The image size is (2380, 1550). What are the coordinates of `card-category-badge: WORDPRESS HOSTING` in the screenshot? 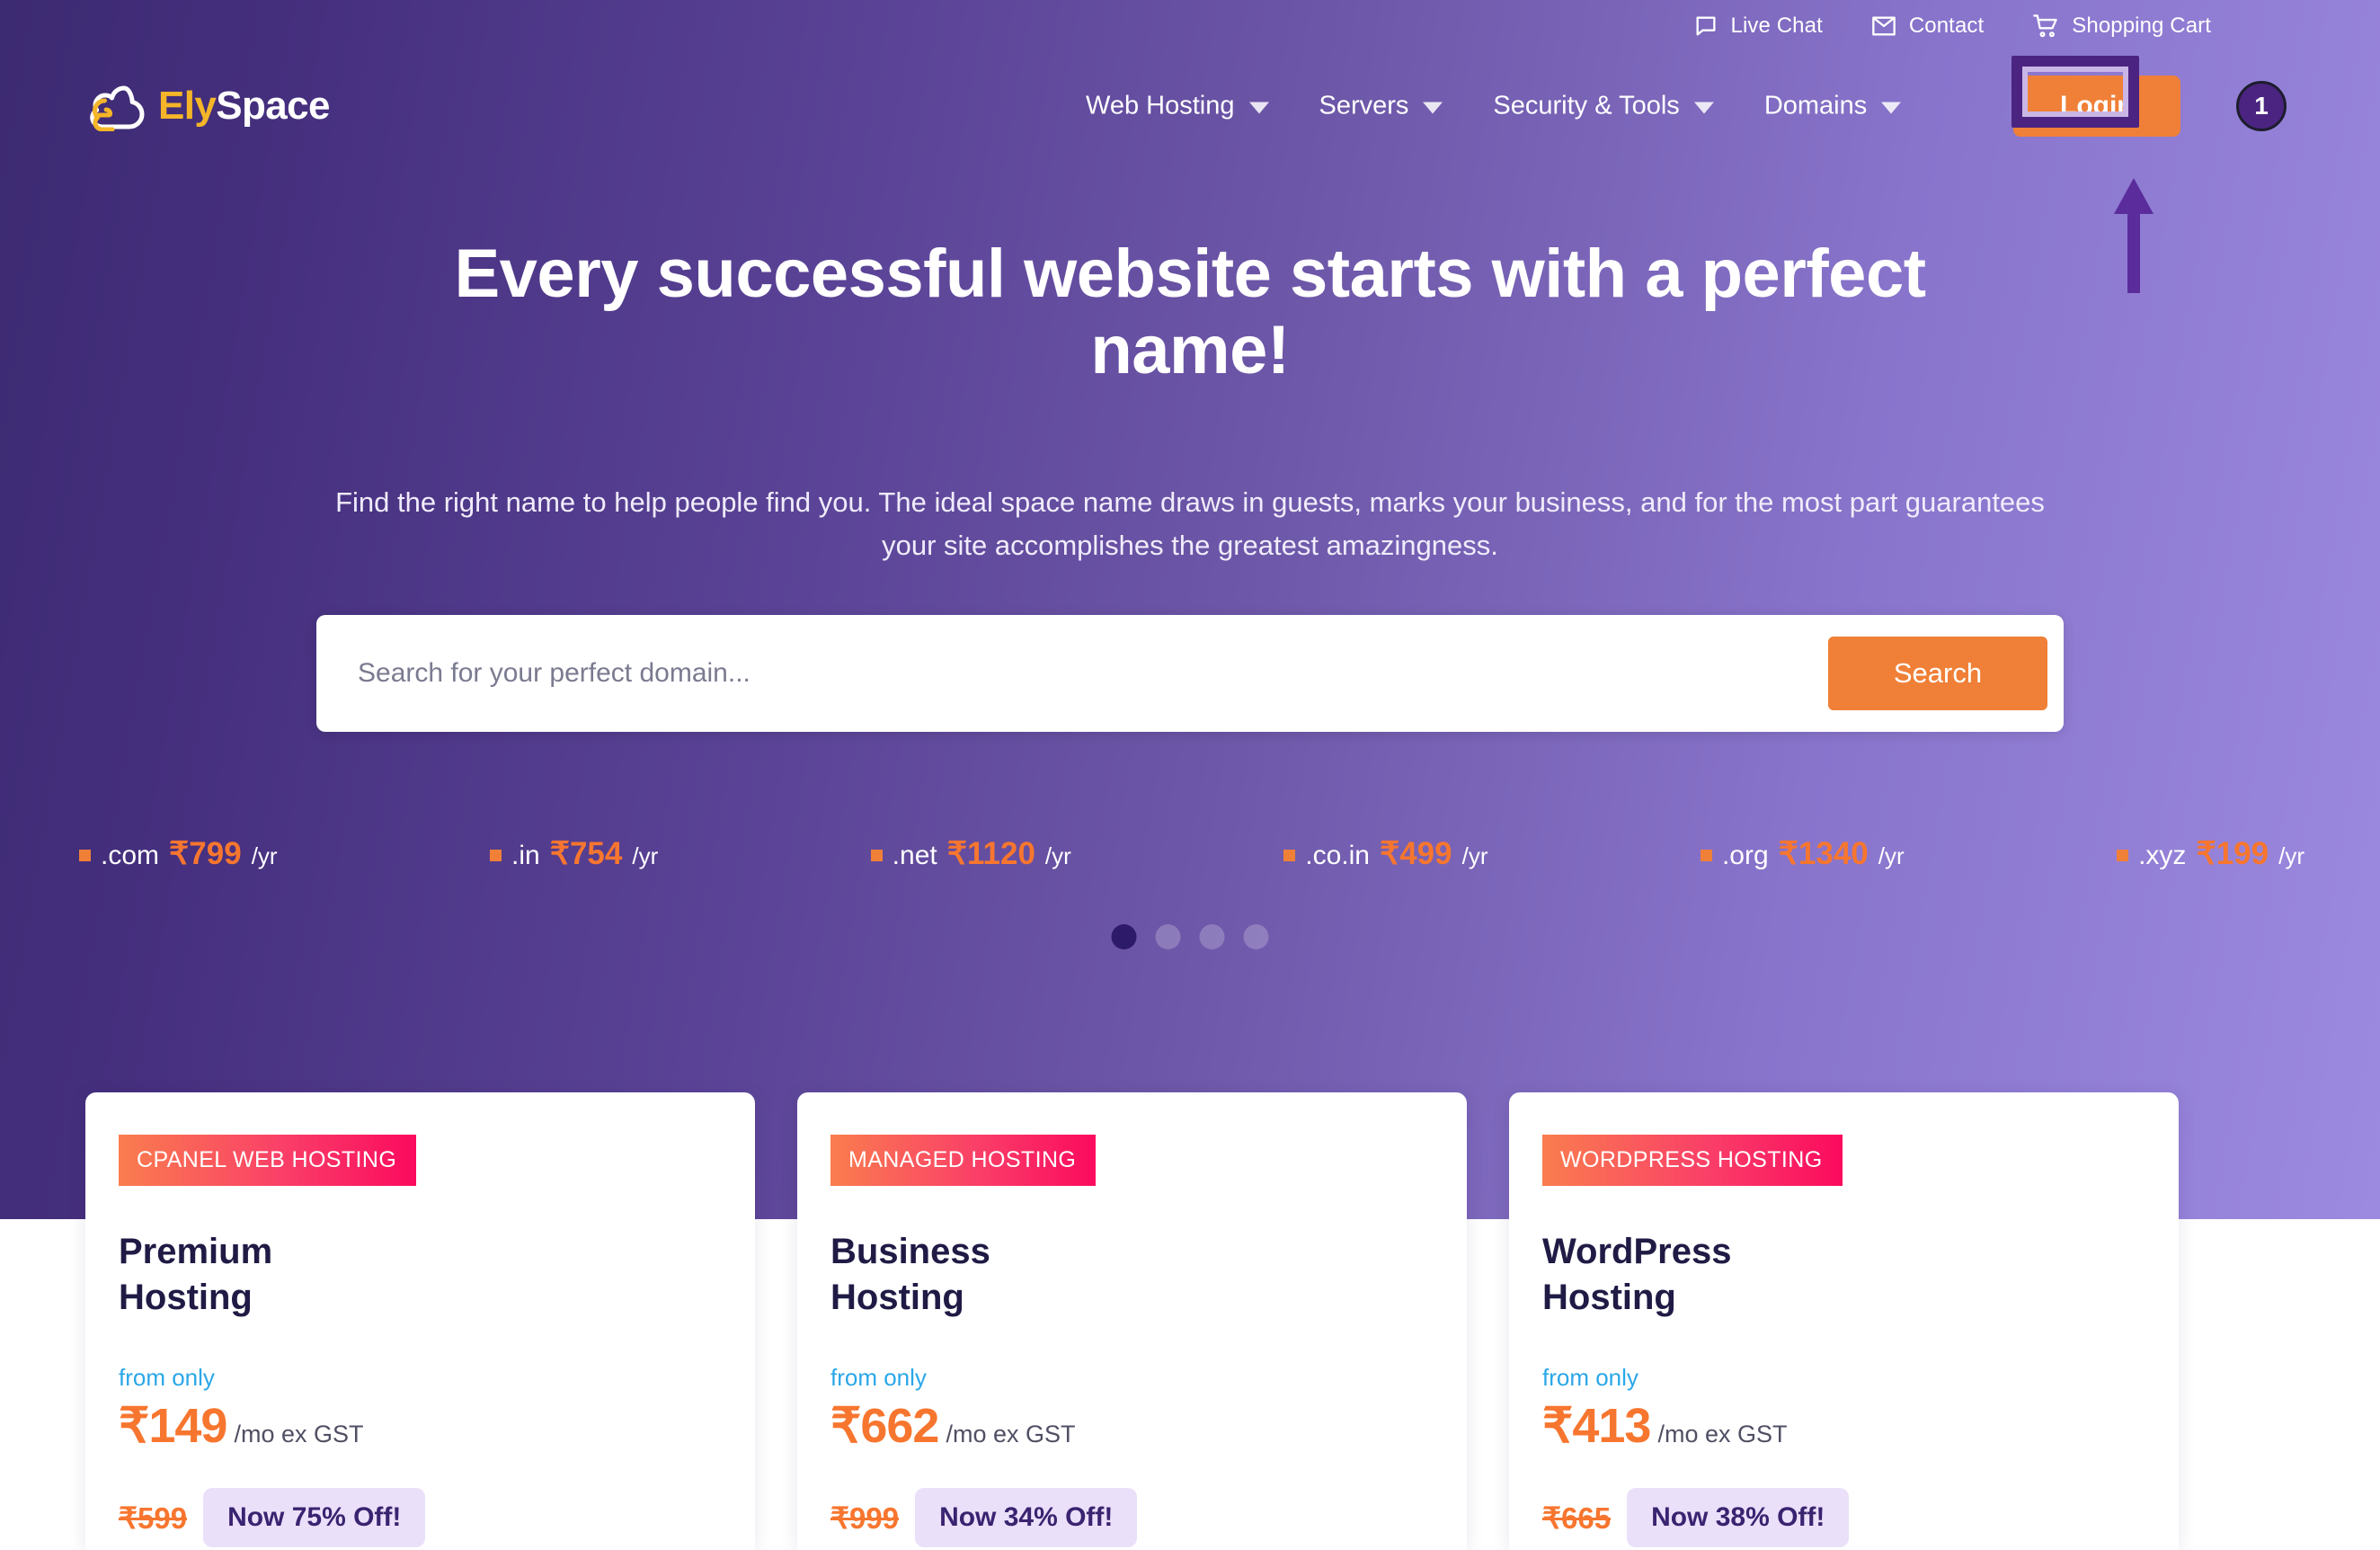 It's located at (1692, 1160).